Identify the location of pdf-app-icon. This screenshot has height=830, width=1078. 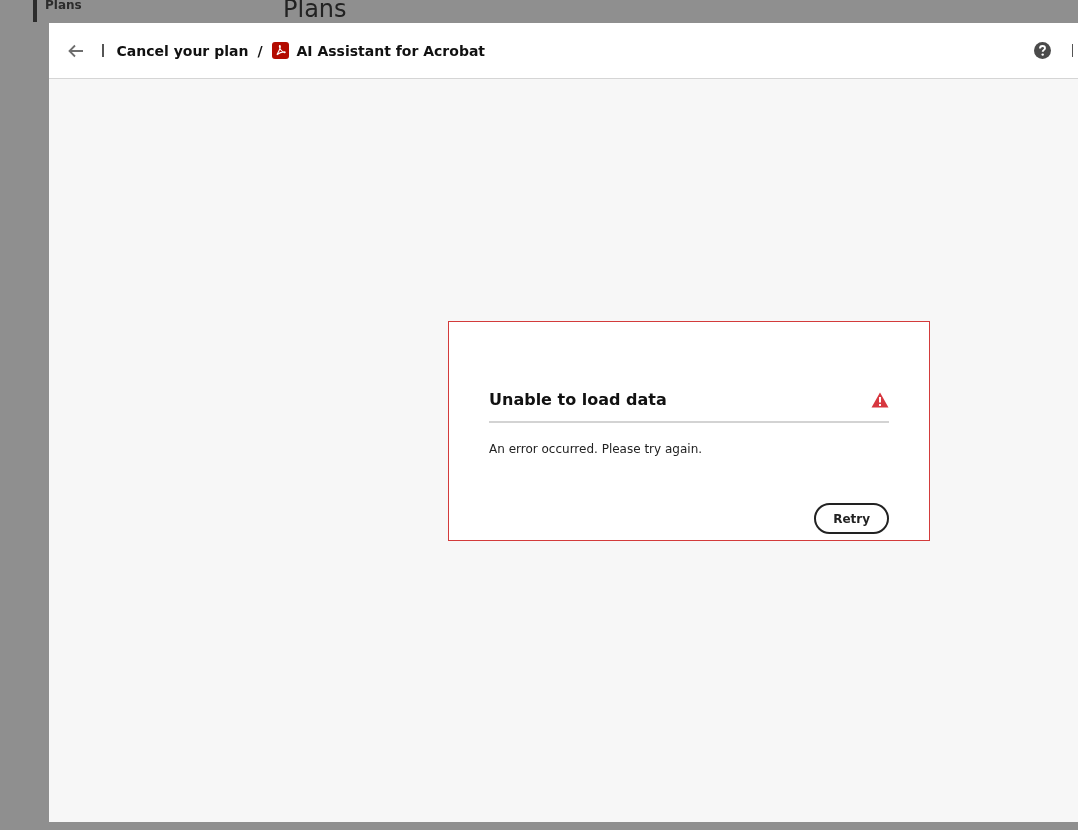
(280, 50).